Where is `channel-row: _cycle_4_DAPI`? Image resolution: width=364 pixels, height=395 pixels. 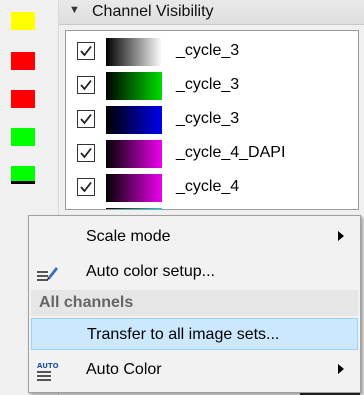 channel-row: _cycle_4_DAPI is located at coordinates (212, 153).